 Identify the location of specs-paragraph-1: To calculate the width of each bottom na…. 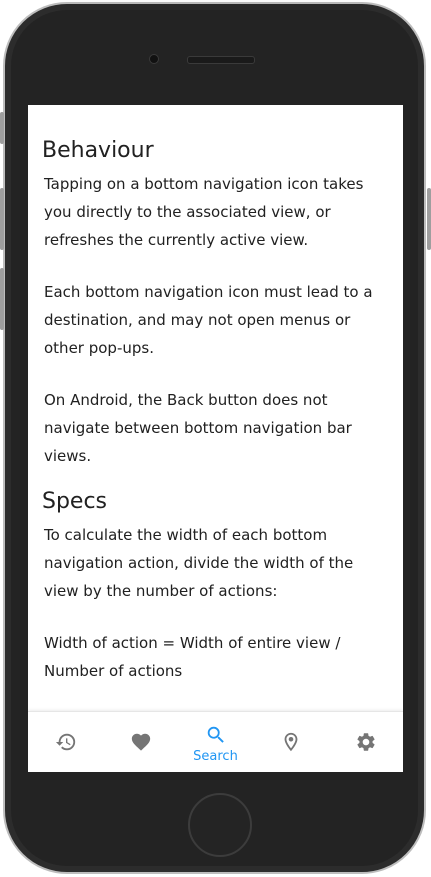
(199, 563).